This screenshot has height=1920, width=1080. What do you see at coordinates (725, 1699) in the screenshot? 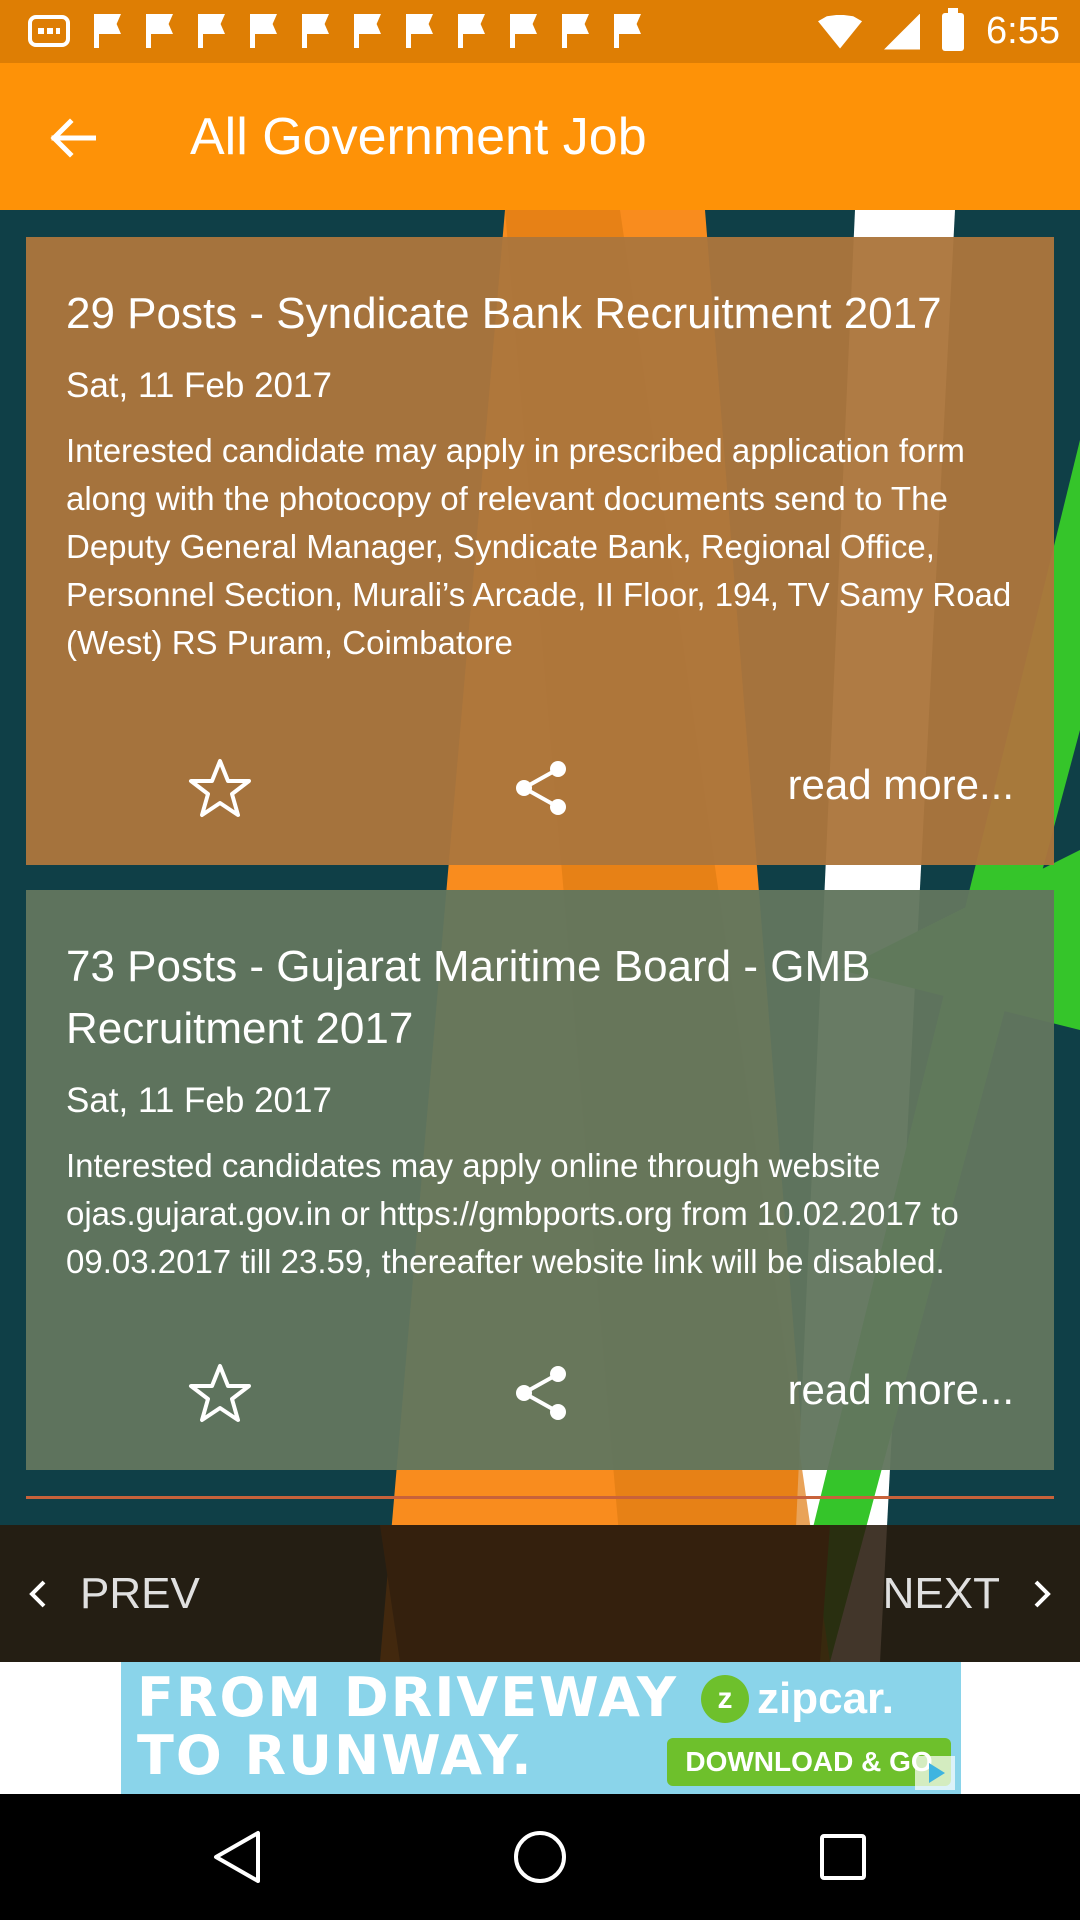
I see `zipcar-logo-icon: z` at bounding box center [725, 1699].